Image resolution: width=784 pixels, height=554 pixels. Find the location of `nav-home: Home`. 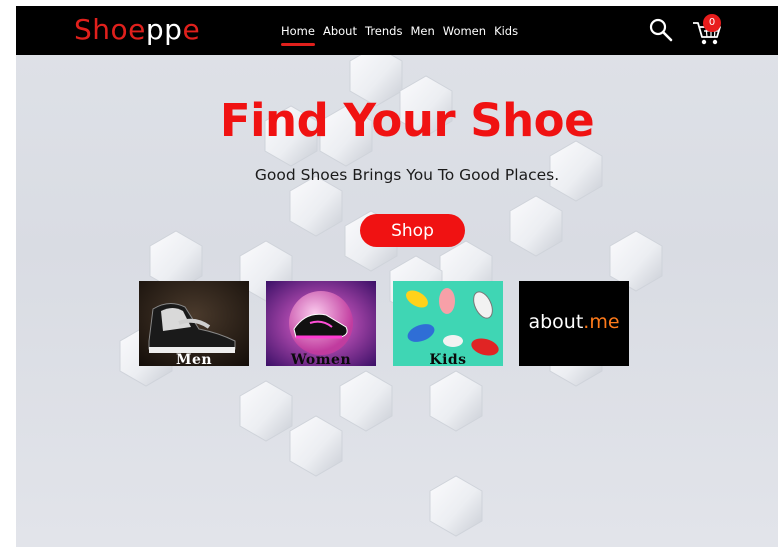

nav-home: Home is located at coordinates (298, 35).